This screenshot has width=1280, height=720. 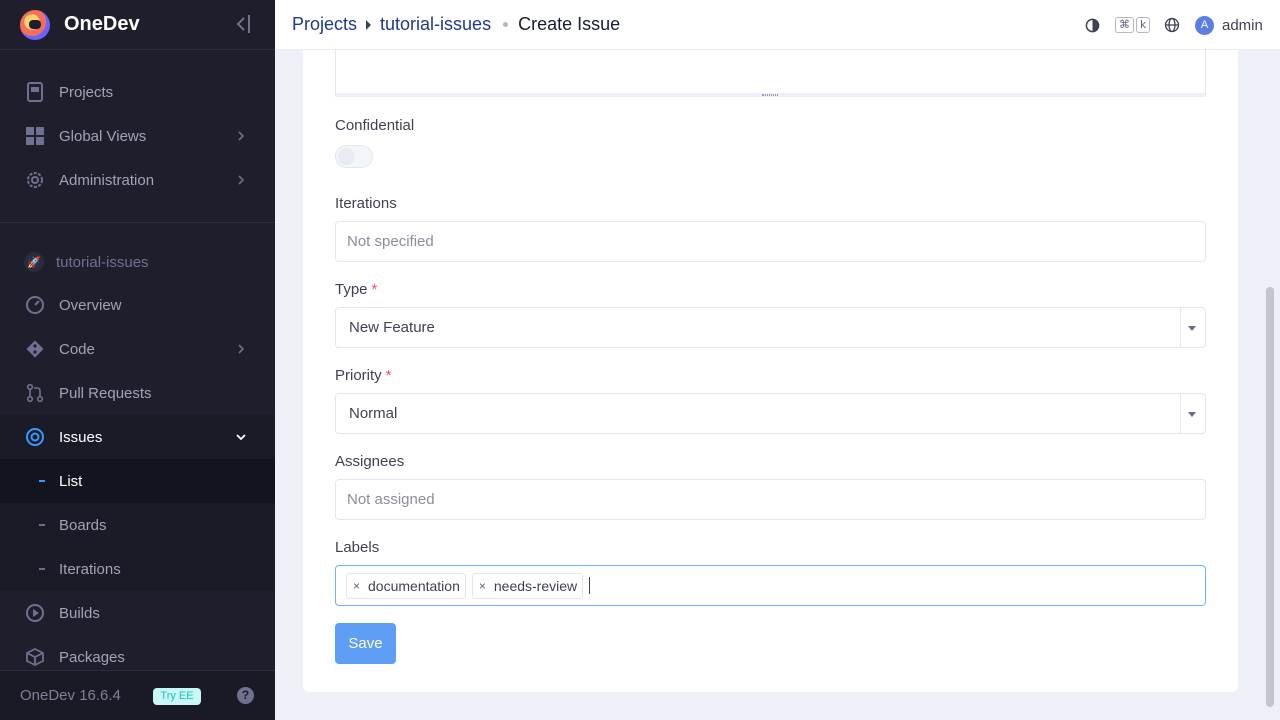 What do you see at coordinates (370, 461) in the screenshot?
I see `assignees-label: Assignees` at bounding box center [370, 461].